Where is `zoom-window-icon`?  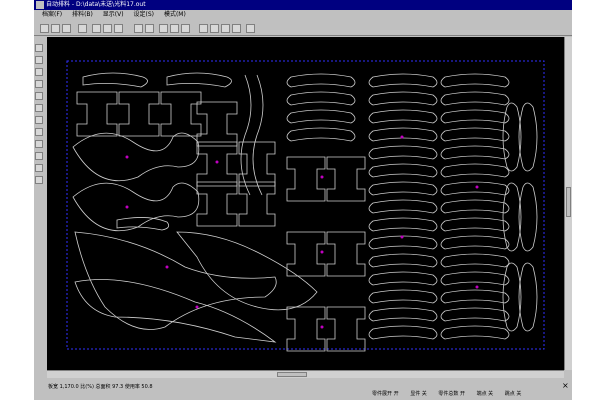 zoom-window-icon is located at coordinates (236, 28).